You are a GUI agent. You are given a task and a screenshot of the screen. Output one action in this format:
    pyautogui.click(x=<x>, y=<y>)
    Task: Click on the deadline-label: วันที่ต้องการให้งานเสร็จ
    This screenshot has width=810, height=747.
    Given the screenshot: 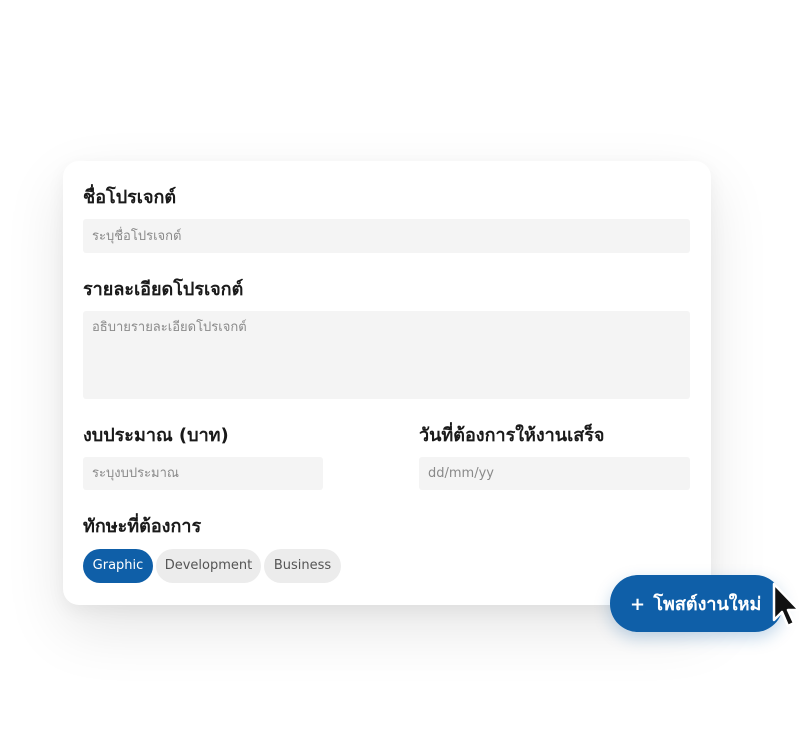 What is the action you would take?
    pyautogui.click(x=512, y=435)
    